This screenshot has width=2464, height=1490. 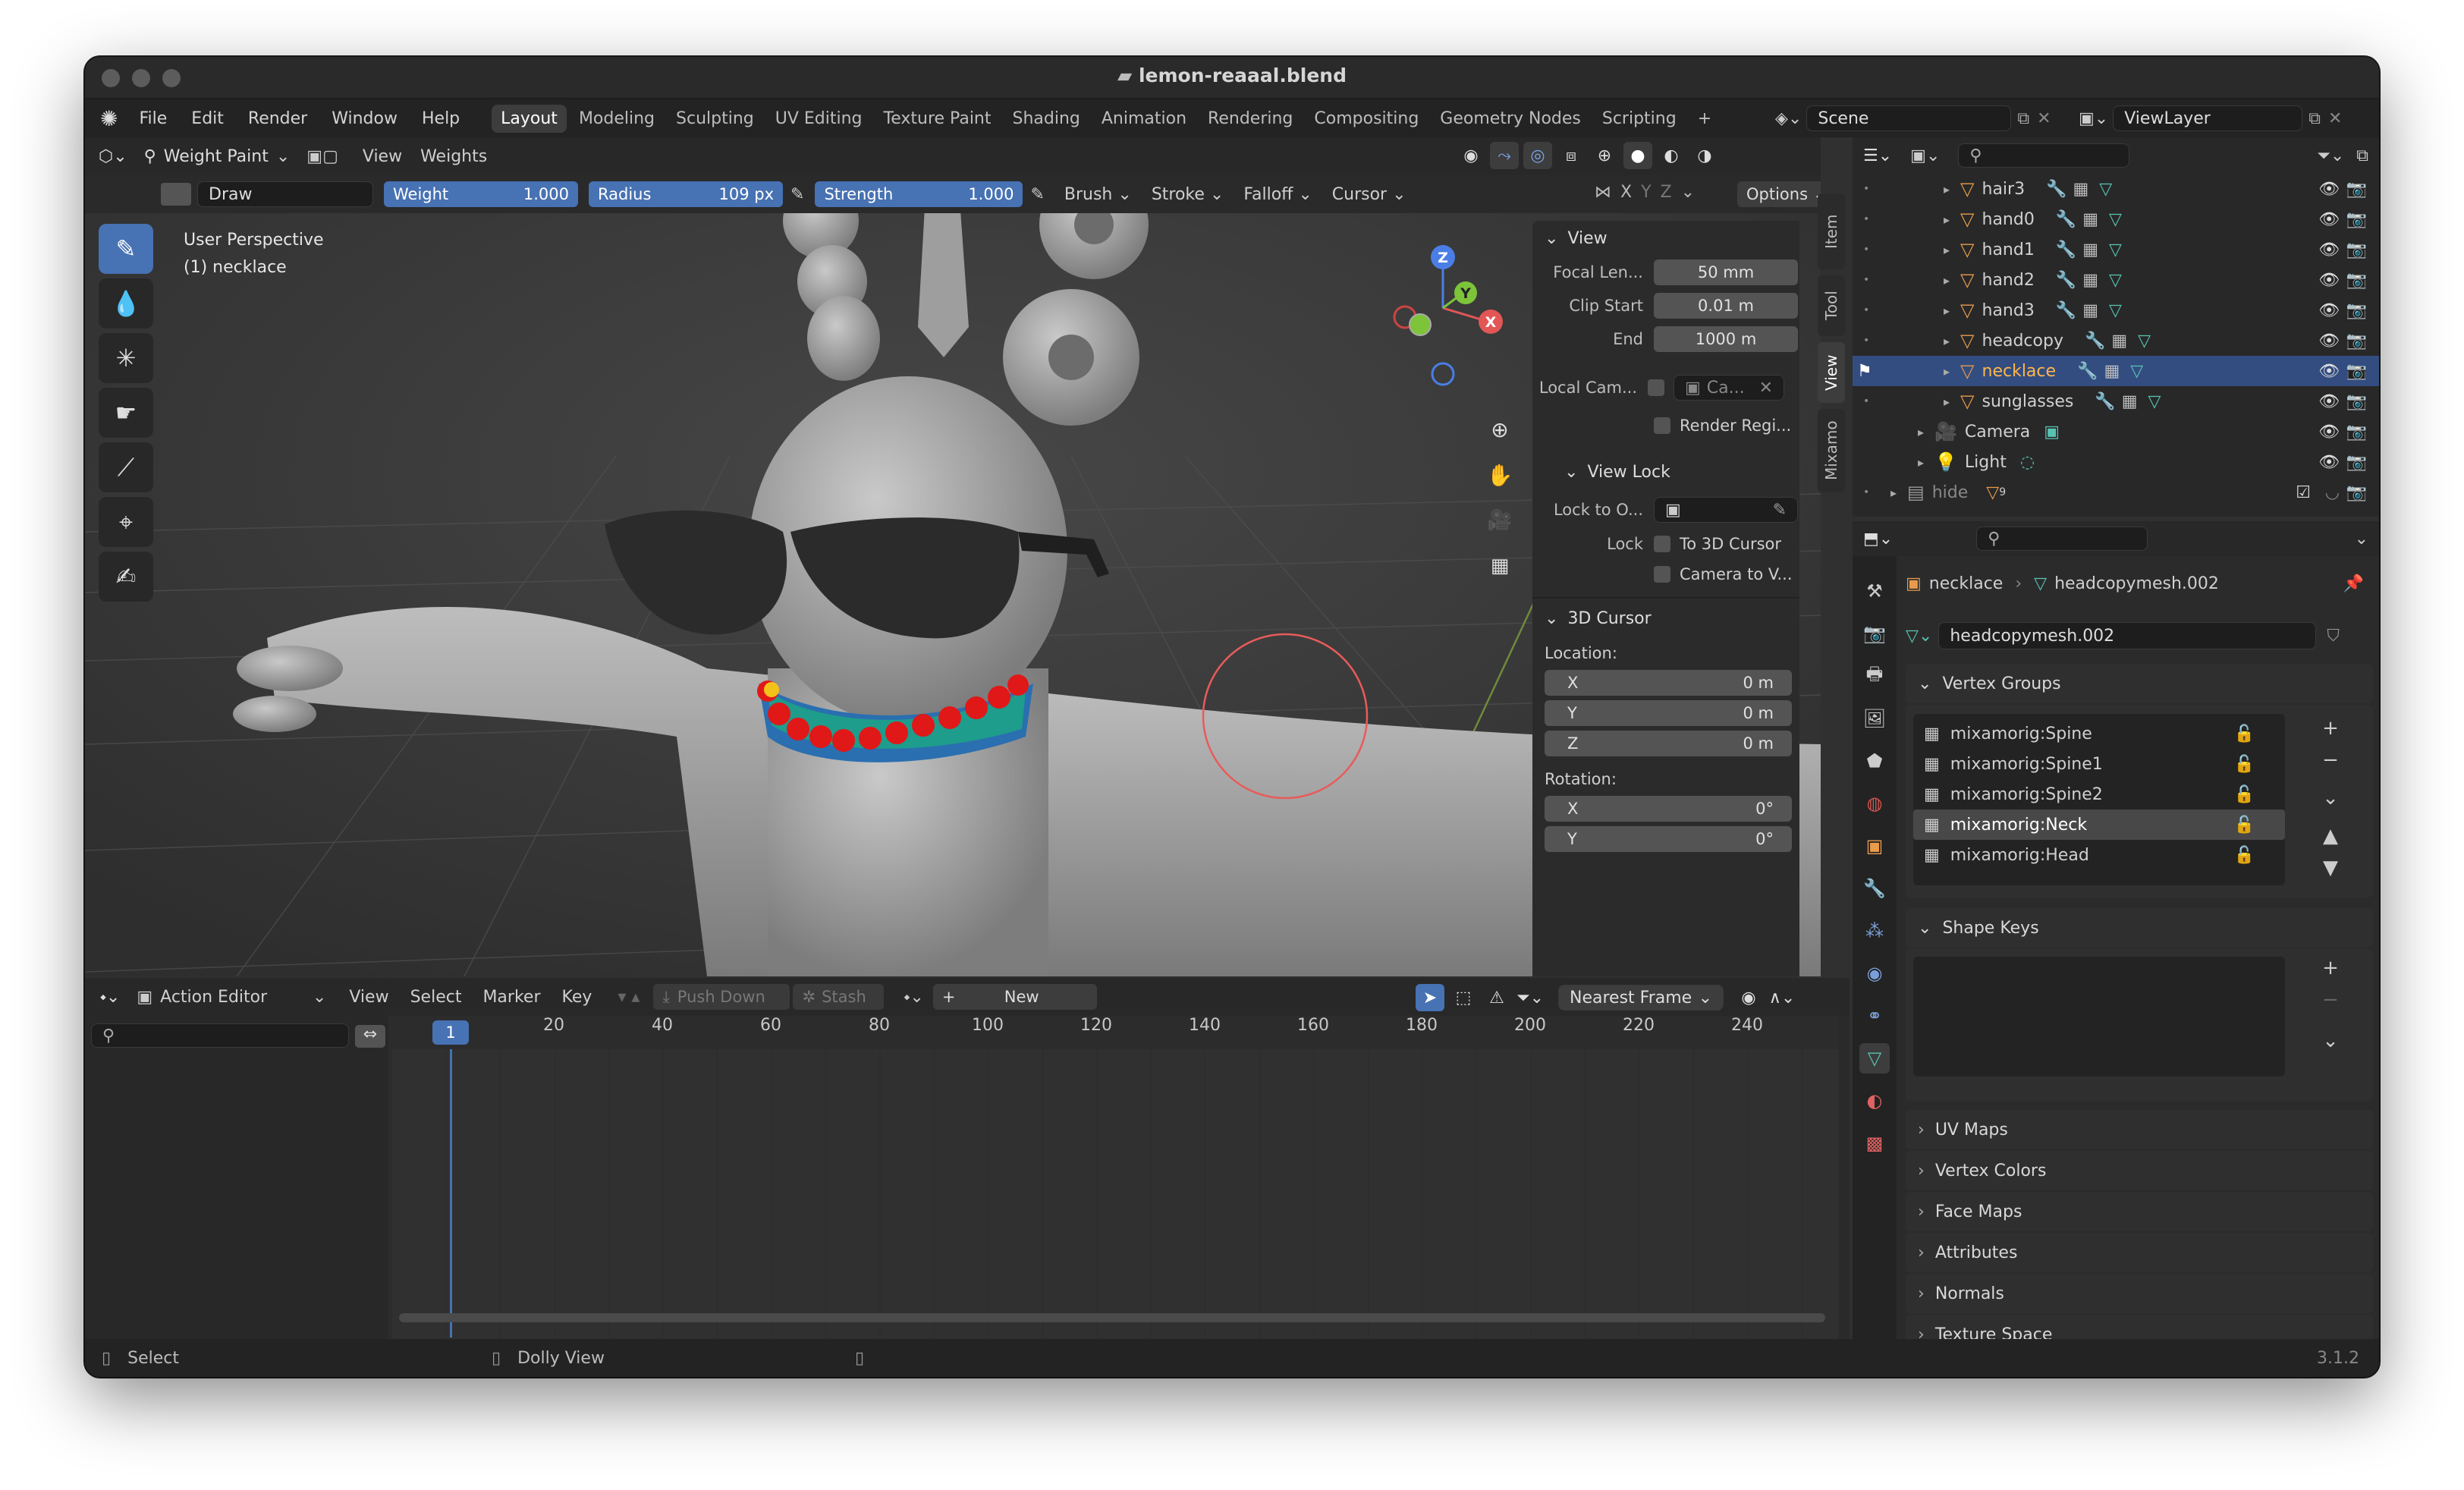 I want to click on horizontal-scrollbar, so click(x=1112, y=1317).